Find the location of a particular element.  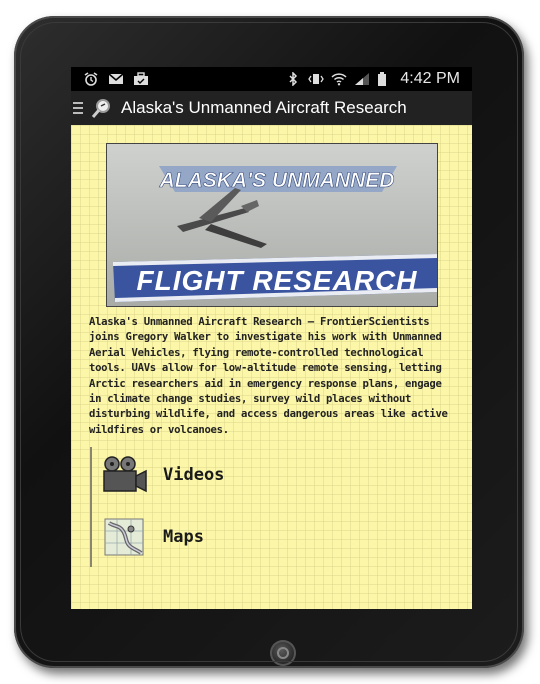

gmail-icon is located at coordinates (116, 78).